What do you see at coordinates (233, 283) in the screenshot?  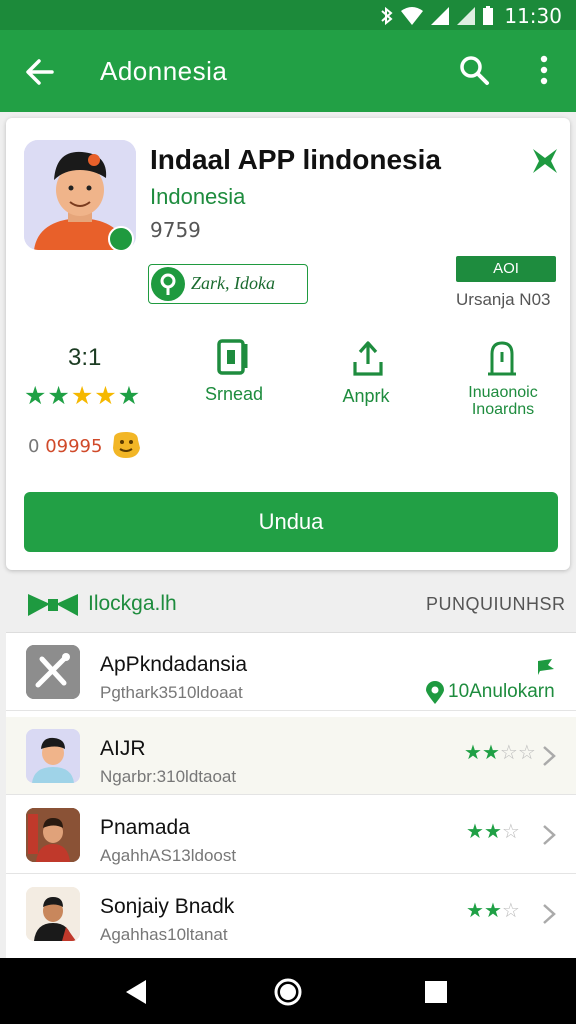 I see `sponsor-label: Zark, Idoka` at bounding box center [233, 283].